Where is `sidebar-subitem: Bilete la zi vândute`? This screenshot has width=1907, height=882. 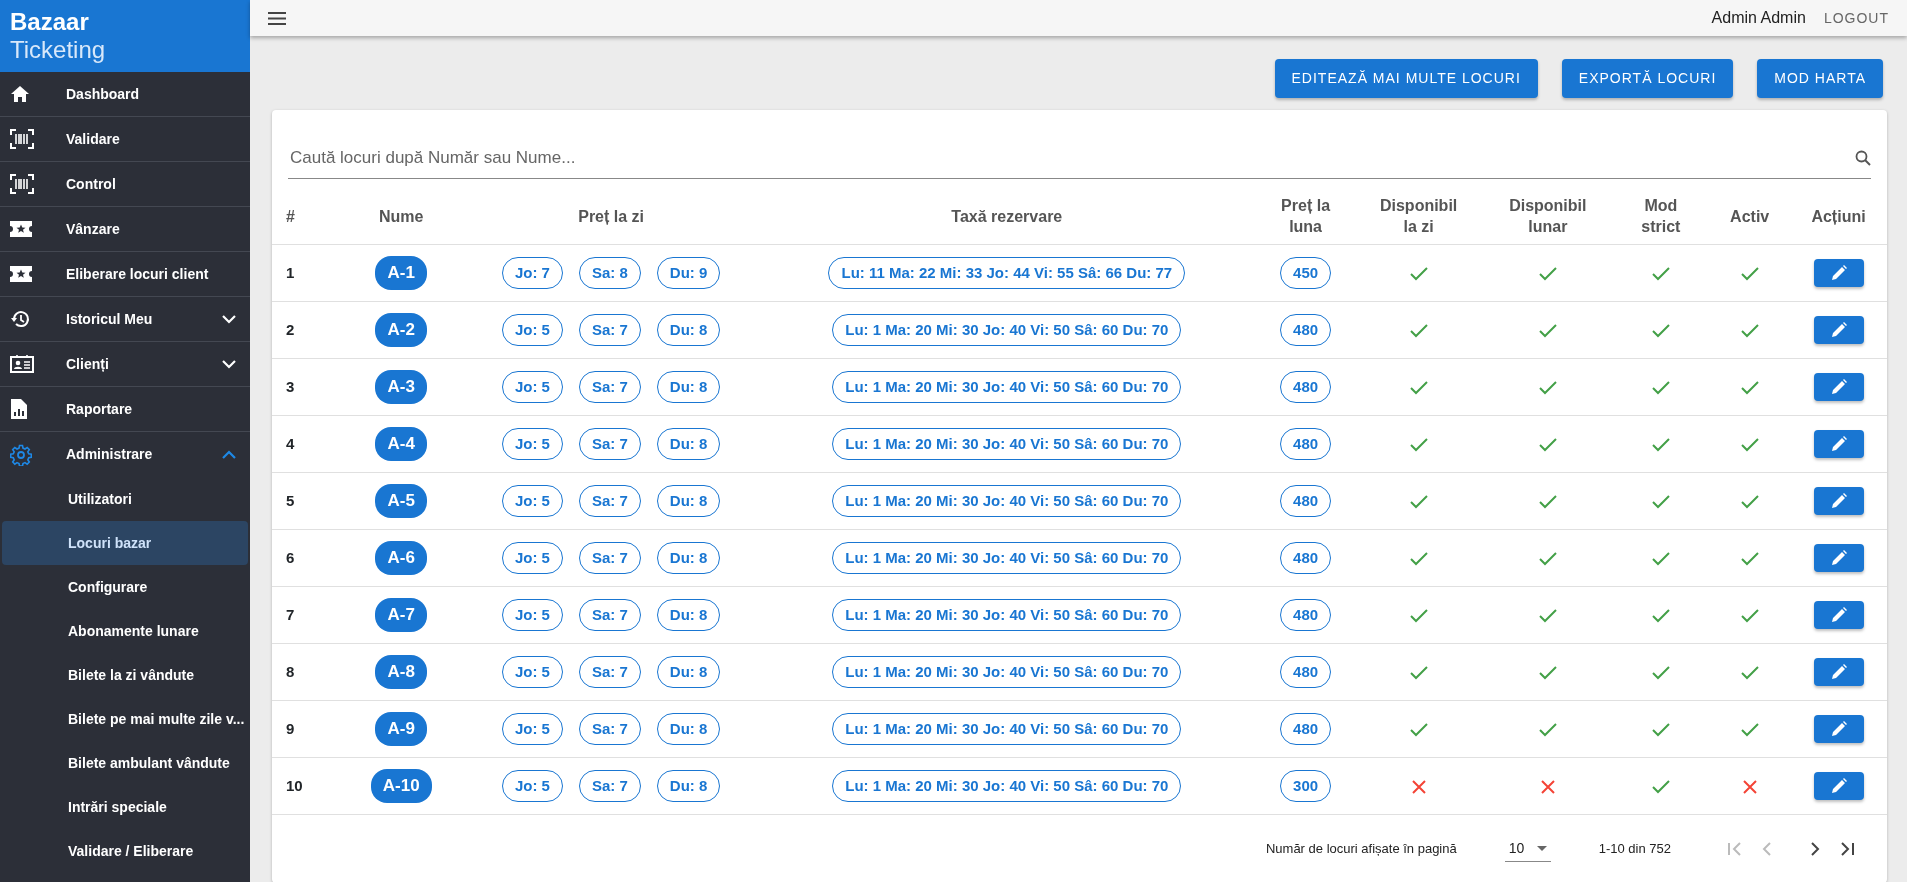 sidebar-subitem: Bilete la zi vândute is located at coordinates (125, 675).